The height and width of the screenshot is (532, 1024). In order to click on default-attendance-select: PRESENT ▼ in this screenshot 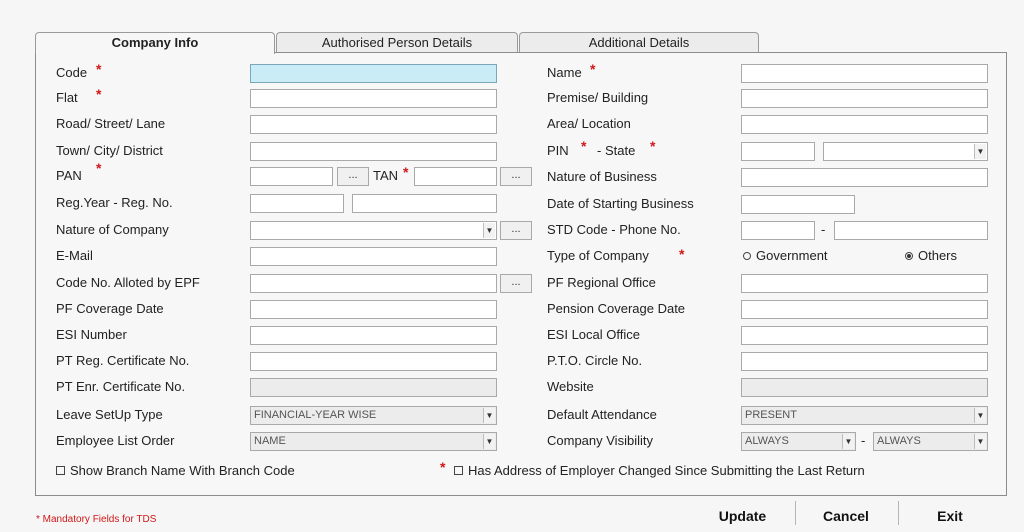, I will do `click(864, 415)`.